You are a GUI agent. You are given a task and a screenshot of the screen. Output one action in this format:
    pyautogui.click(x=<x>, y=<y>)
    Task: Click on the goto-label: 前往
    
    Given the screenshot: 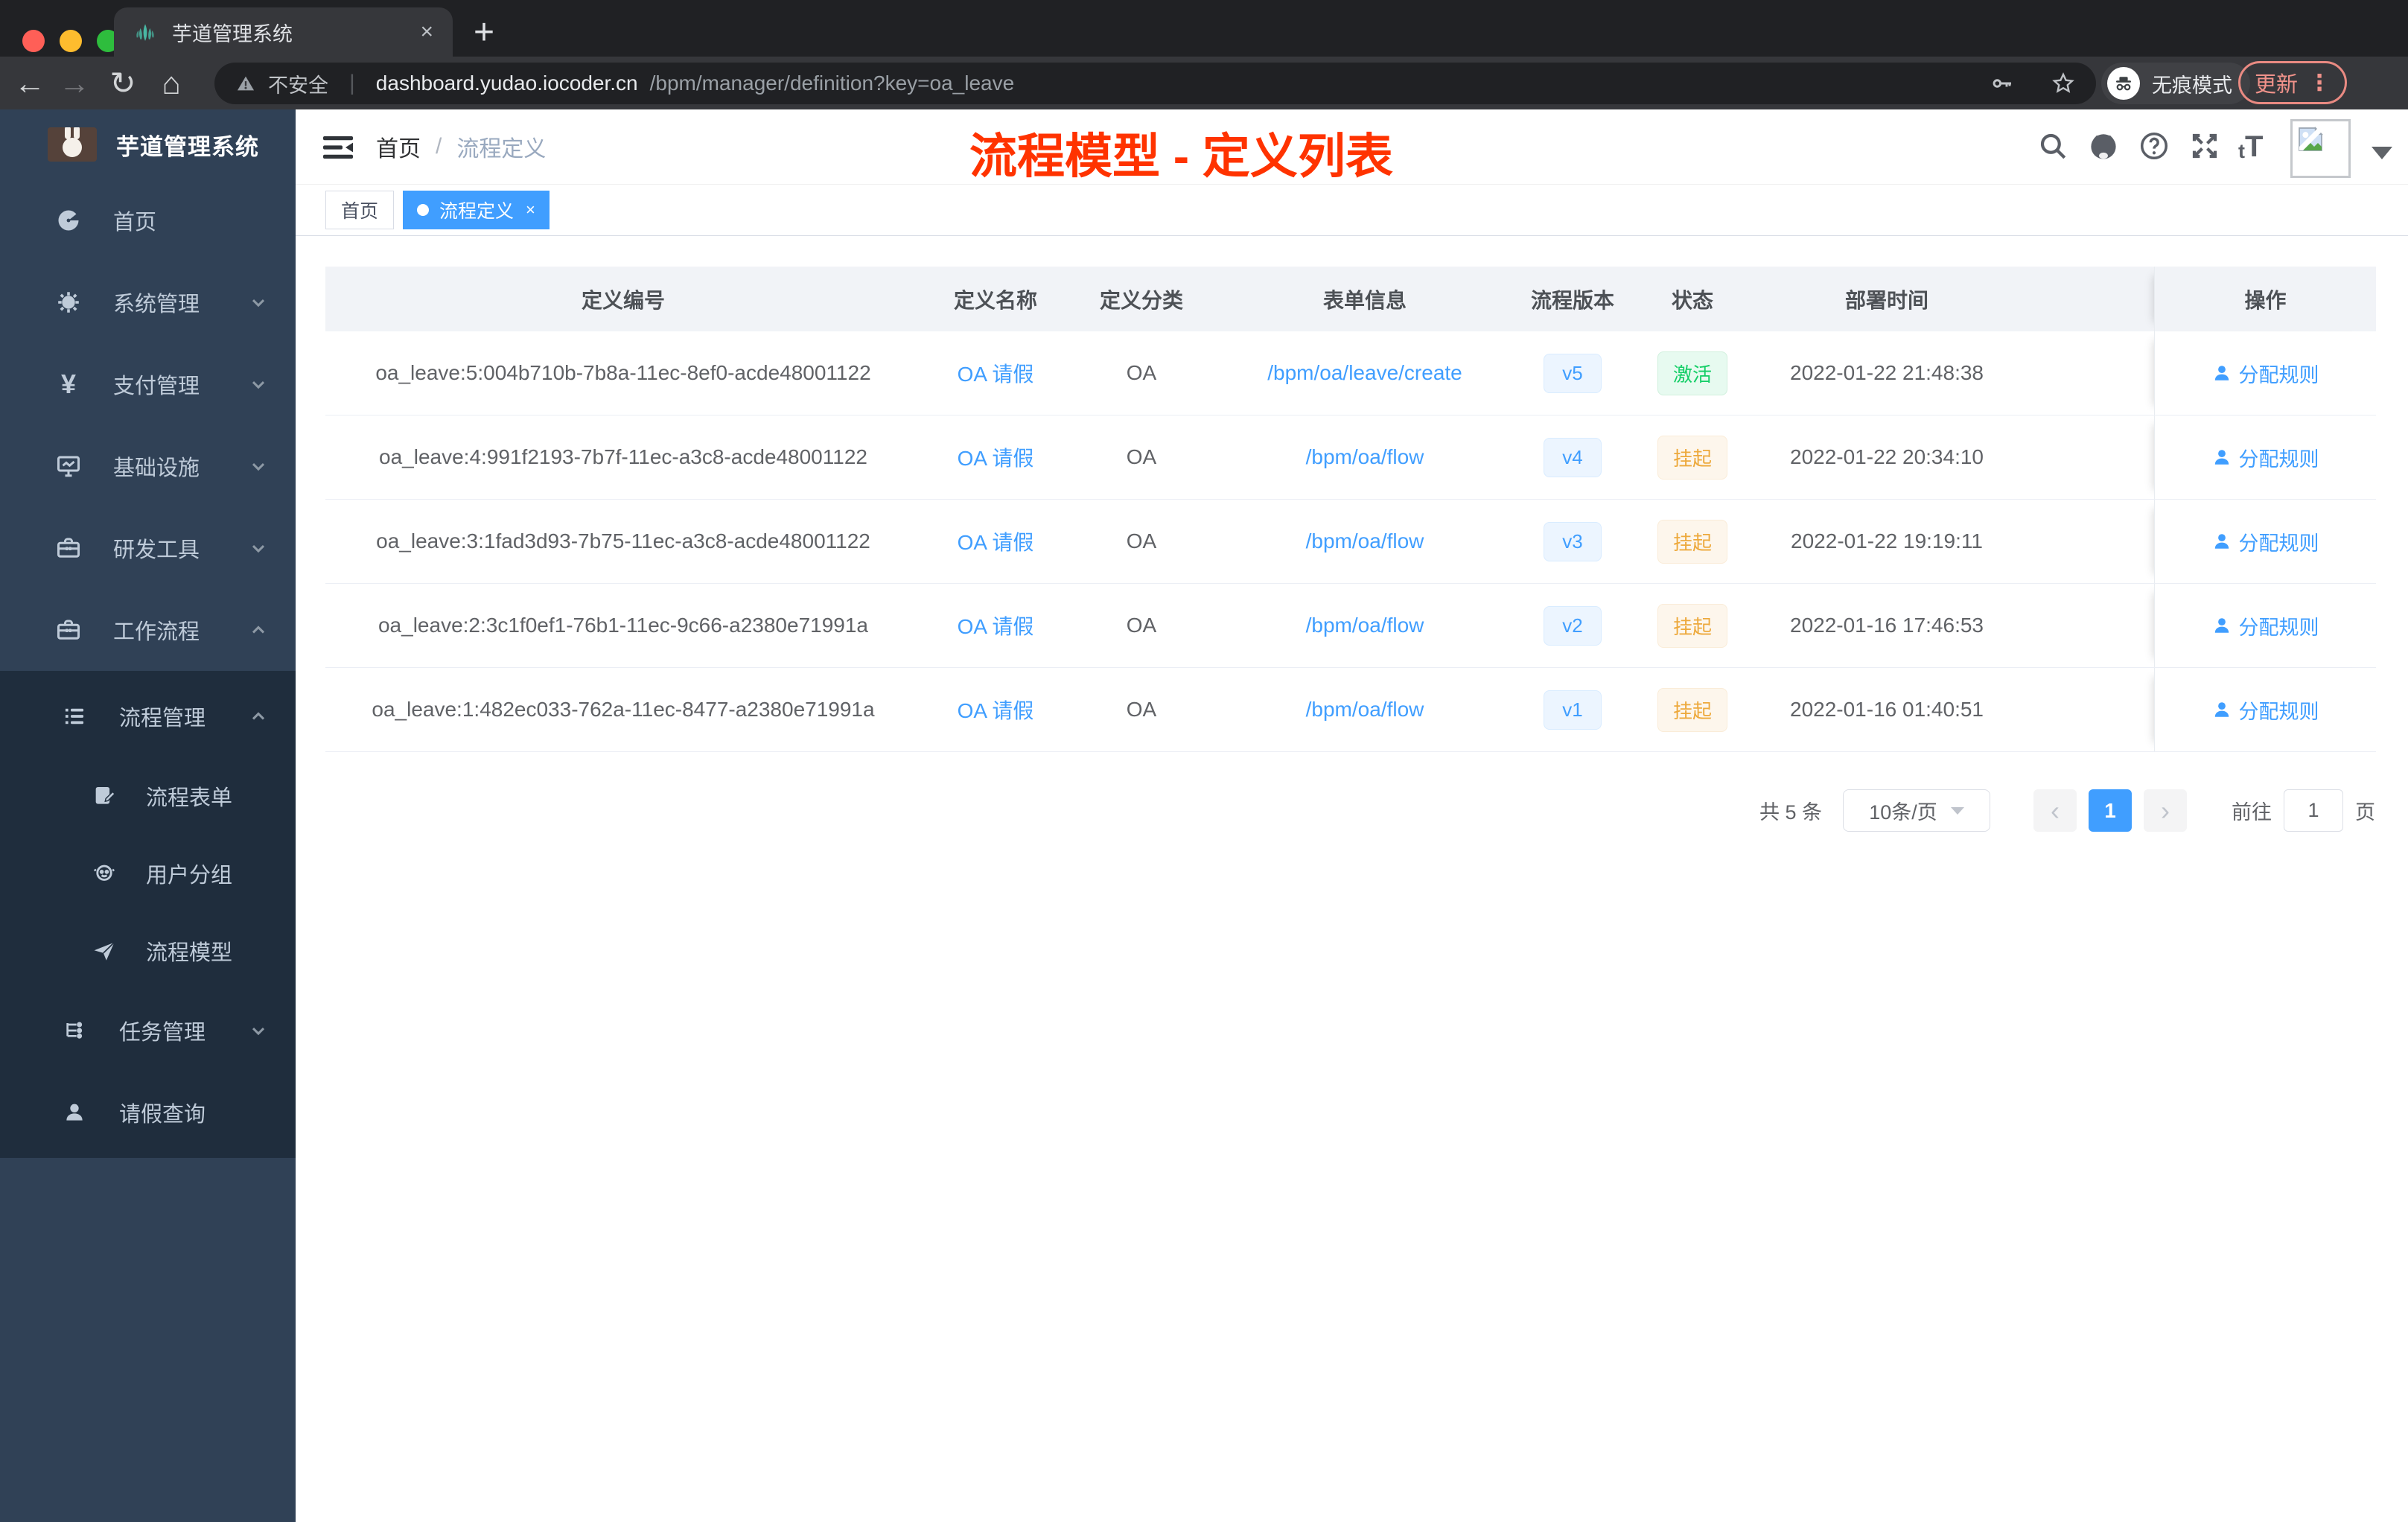 What is the action you would take?
    pyautogui.click(x=2252, y=812)
    